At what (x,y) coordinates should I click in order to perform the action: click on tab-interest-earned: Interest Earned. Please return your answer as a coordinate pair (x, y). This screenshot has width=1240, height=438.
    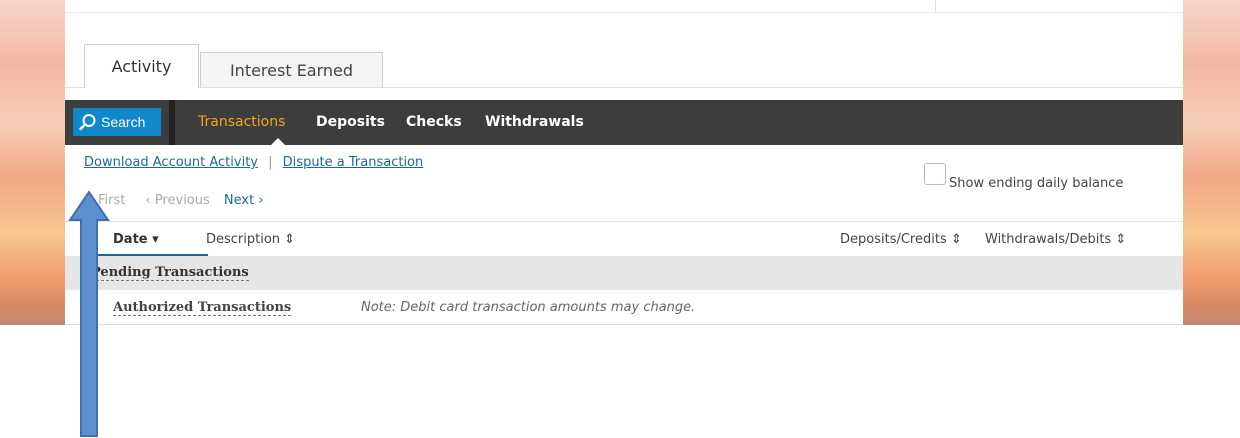
    Looking at the image, I should click on (291, 70).